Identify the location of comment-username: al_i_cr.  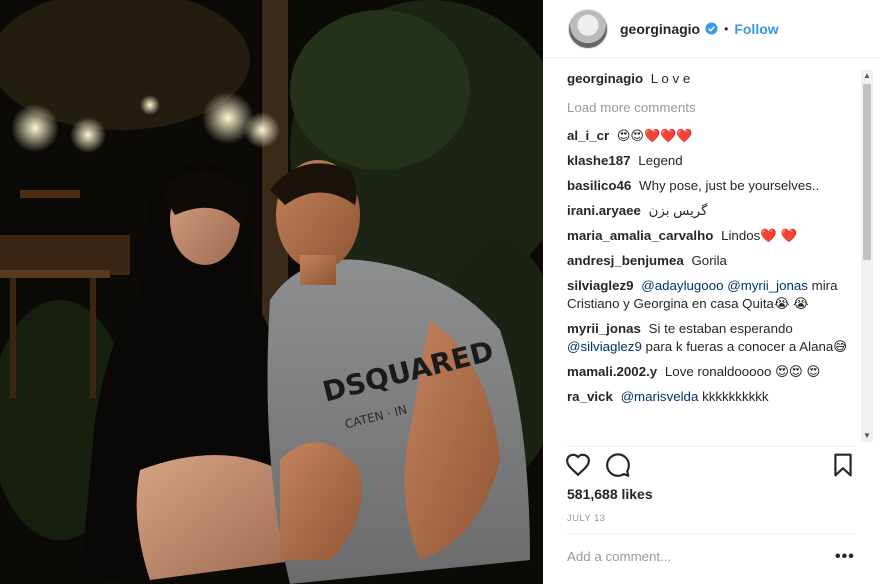
(588, 135).